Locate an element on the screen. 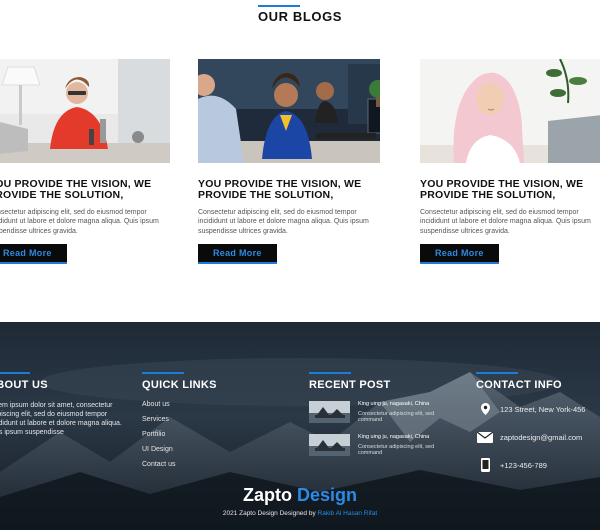 The height and width of the screenshot is (530, 600). contact-phone: +123-456-789 is located at coordinates (530, 465).